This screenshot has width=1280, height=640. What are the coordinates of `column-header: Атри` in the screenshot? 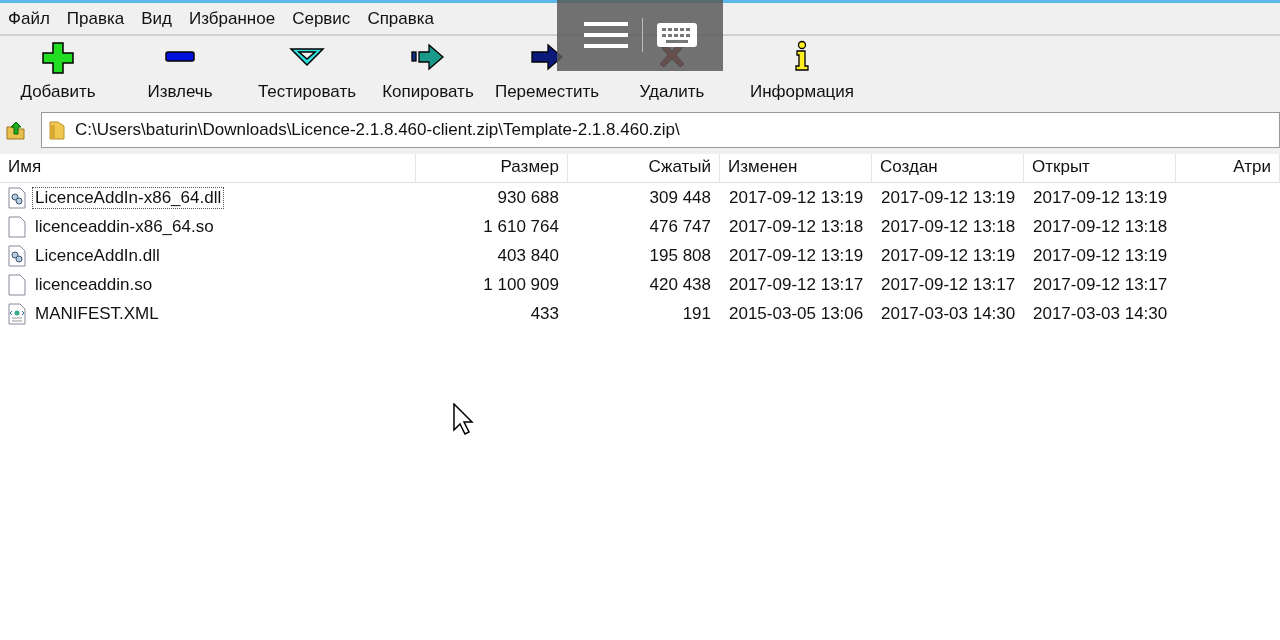 It's located at (1228, 168).